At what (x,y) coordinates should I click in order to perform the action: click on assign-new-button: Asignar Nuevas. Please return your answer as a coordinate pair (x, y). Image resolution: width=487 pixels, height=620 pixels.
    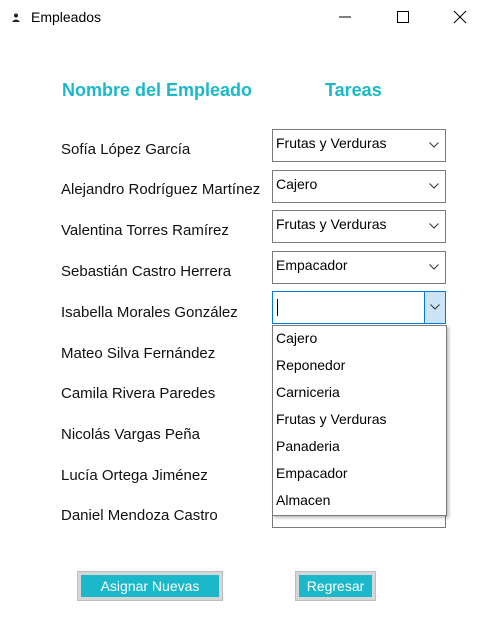
    Looking at the image, I should click on (150, 586).